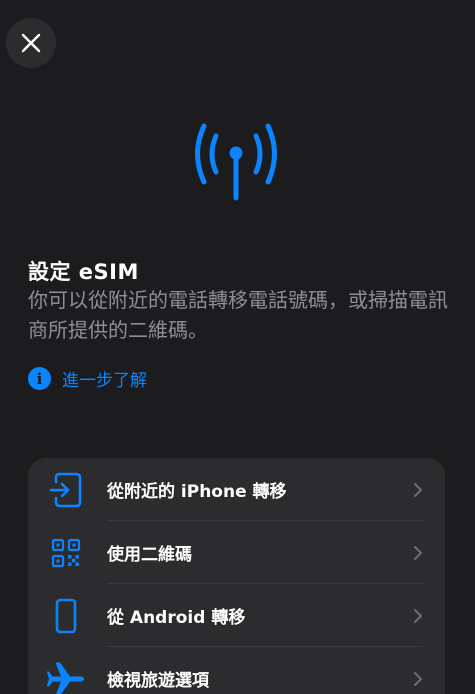 The height and width of the screenshot is (694, 475). I want to click on option-label: 從附近的 iPhone 轉移, so click(197, 492).